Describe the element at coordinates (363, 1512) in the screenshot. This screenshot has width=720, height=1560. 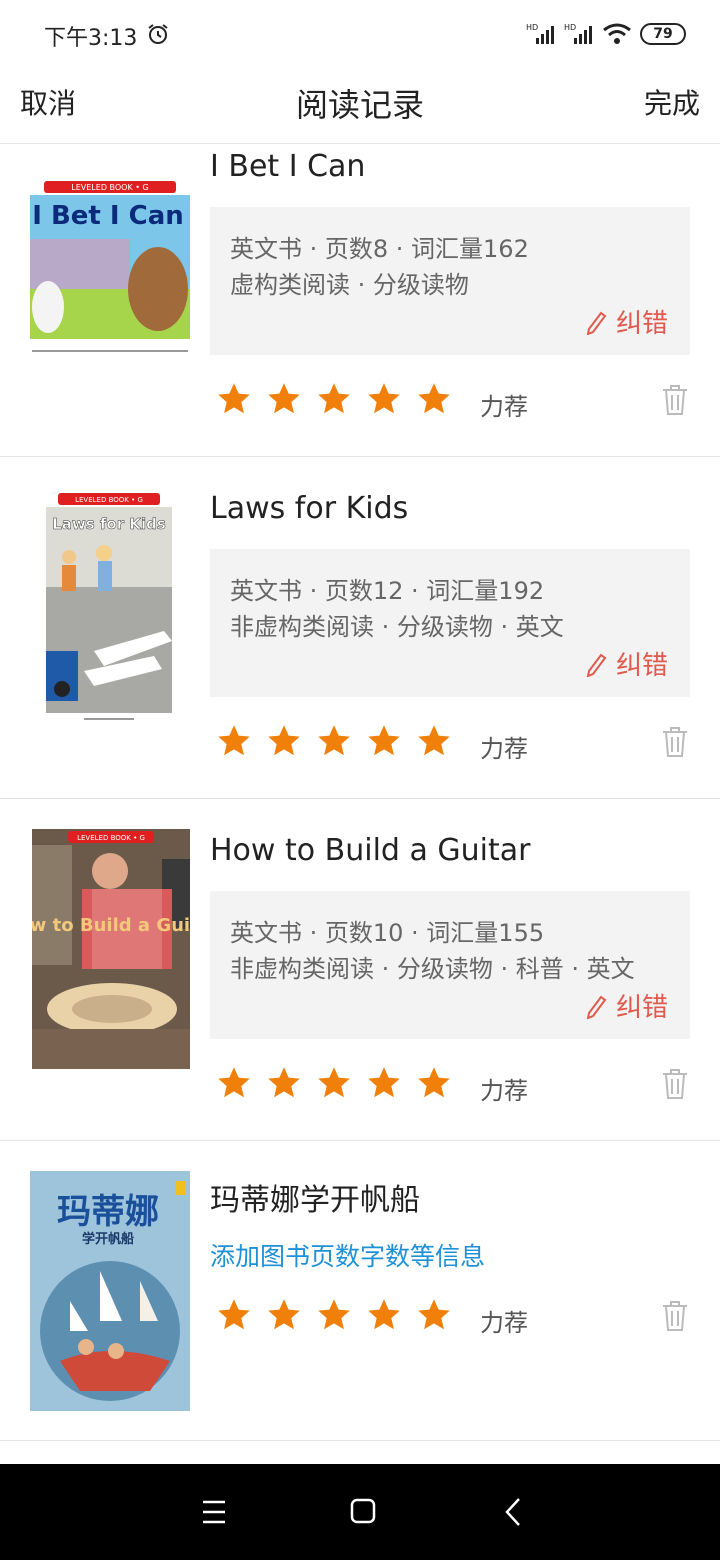
I see `home-icon` at that location.